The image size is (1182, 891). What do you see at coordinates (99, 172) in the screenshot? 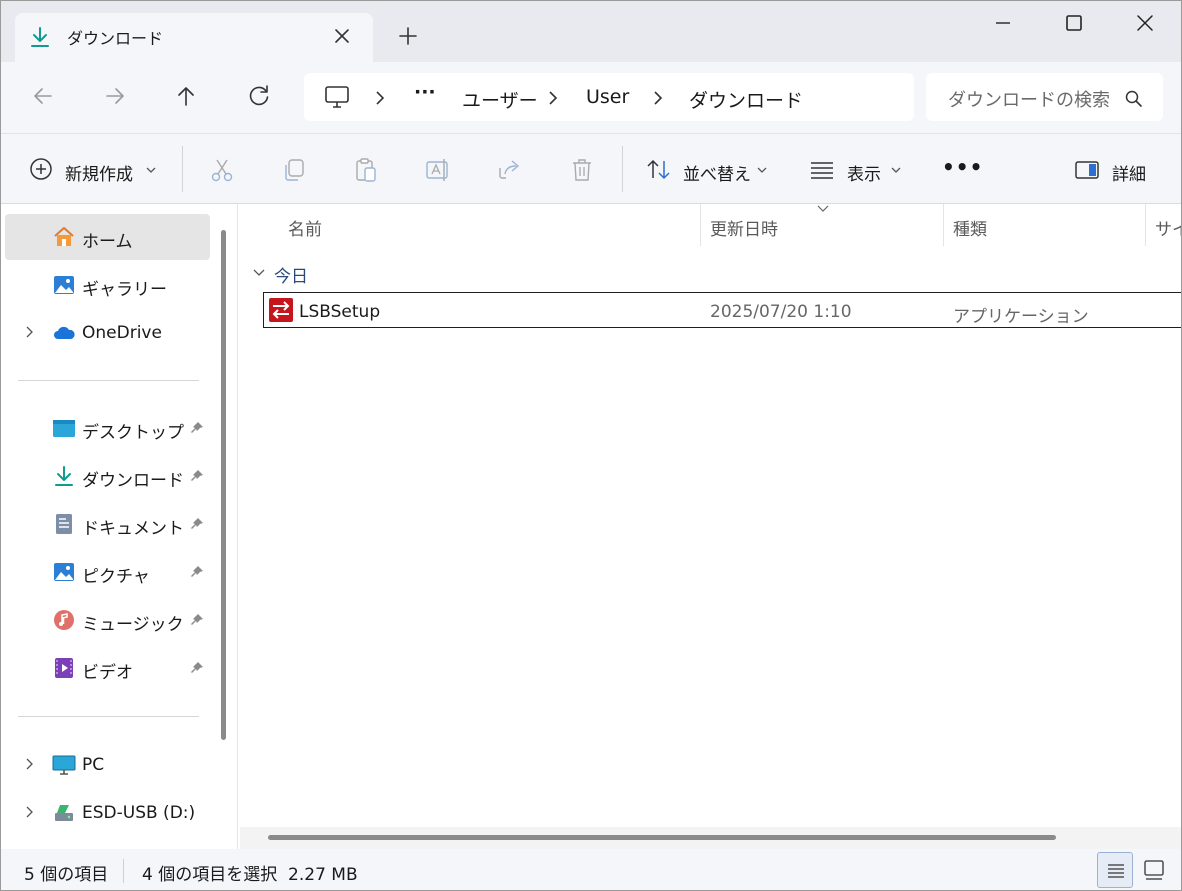
I see `new-button: 新規作成` at bounding box center [99, 172].